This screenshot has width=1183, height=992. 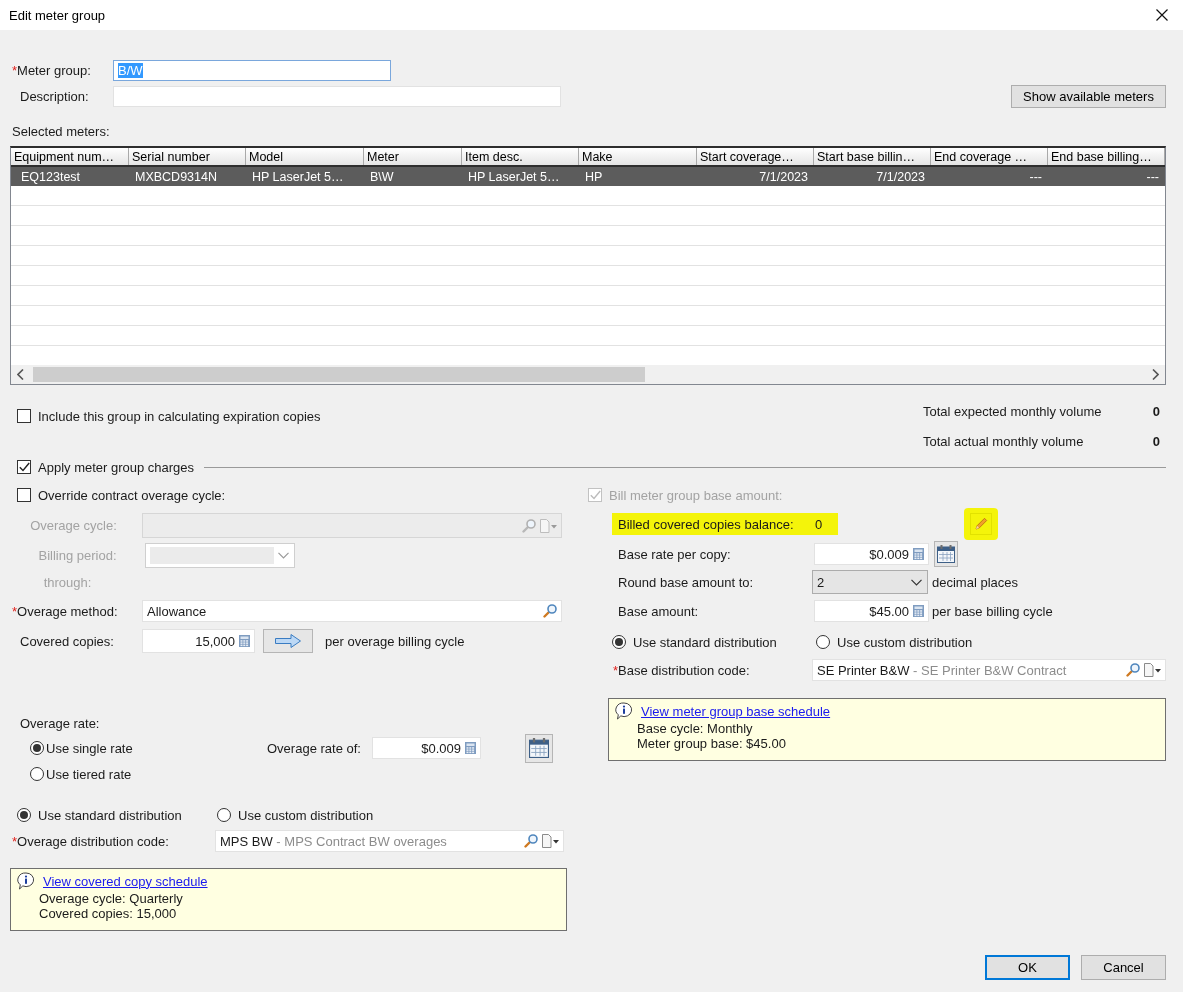 What do you see at coordinates (1003, 441) in the screenshot?
I see `total-label: Total actual monthly volume` at bounding box center [1003, 441].